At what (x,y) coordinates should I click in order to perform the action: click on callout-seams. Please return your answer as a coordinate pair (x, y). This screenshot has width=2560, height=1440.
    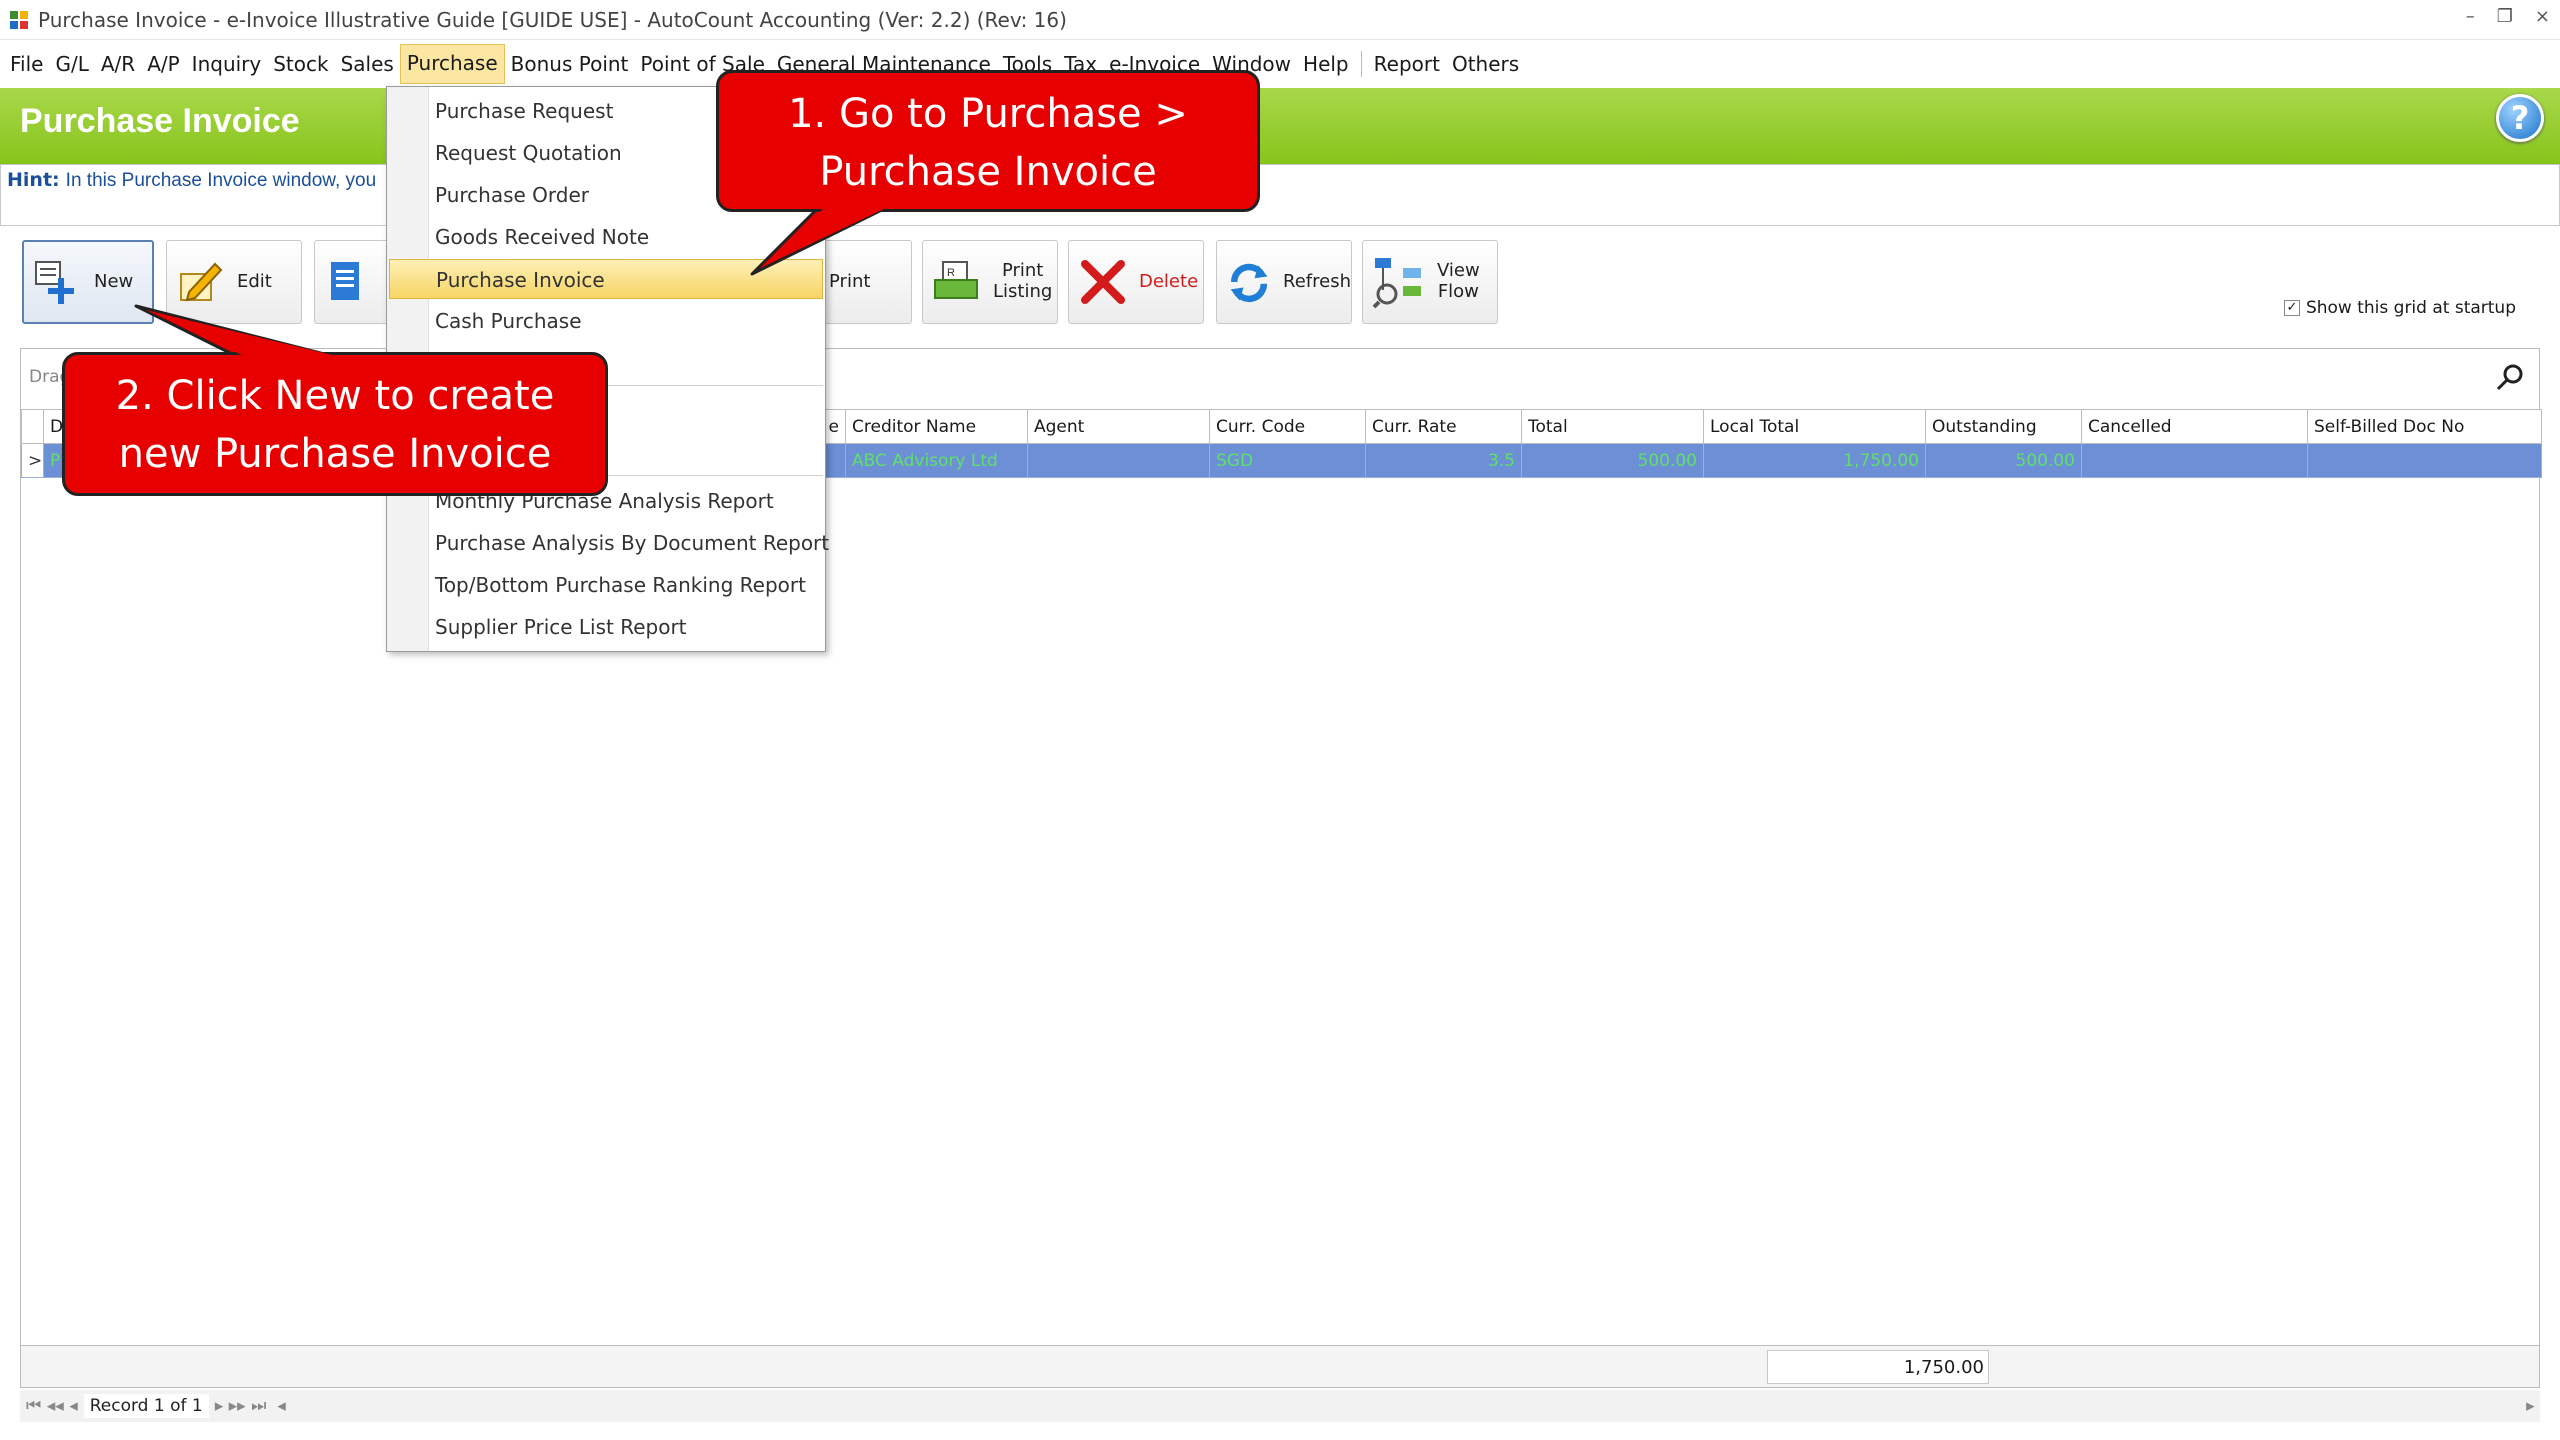
    Looking at the image, I should click on (516, 282).